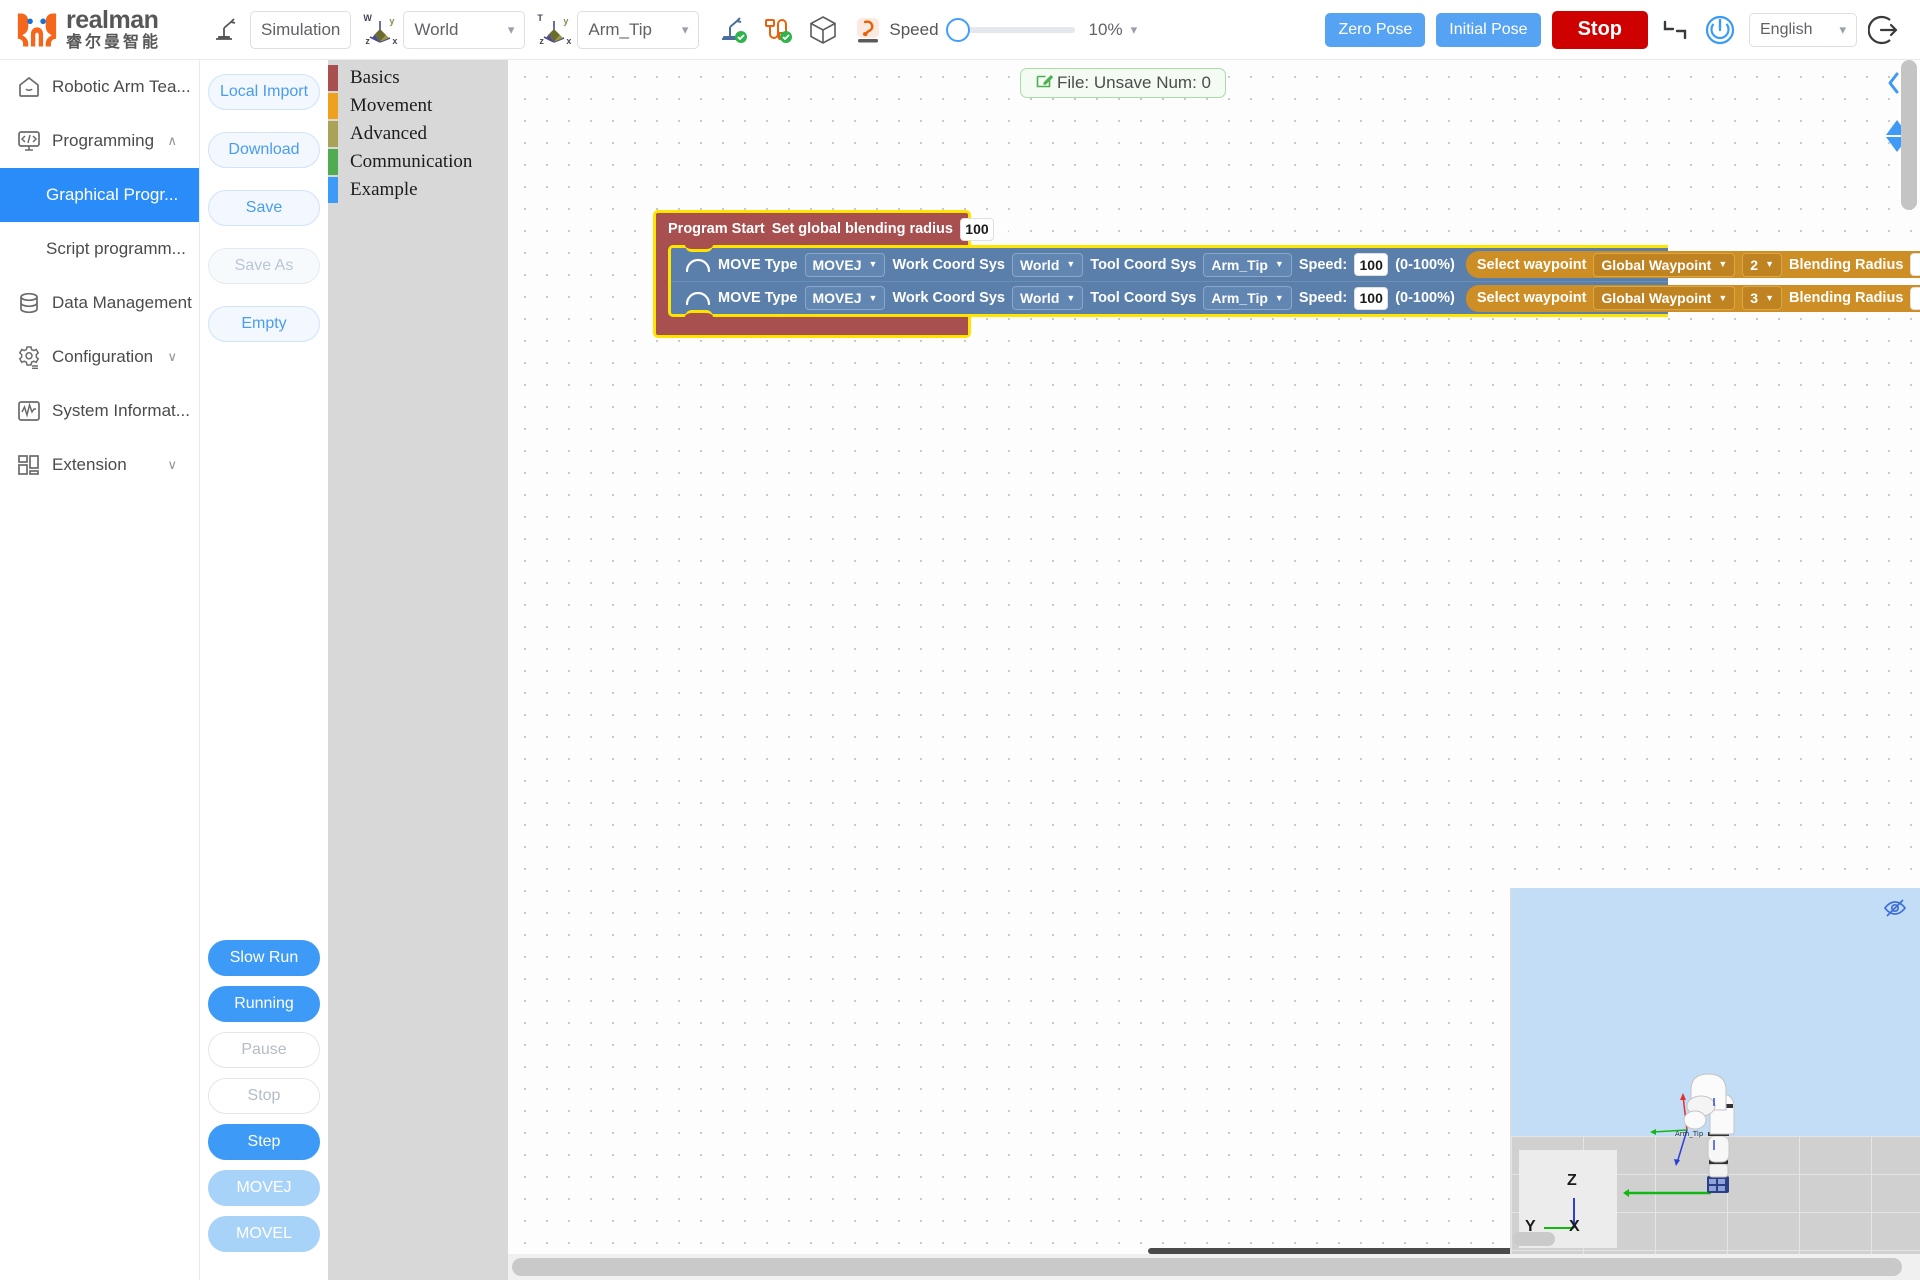 The width and height of the screenshot is (1920, 1280). What do you see at coordinates (1599, 29) in the screenshot?
I see `stop-button: Stop` at bounding box center [1599, 29].